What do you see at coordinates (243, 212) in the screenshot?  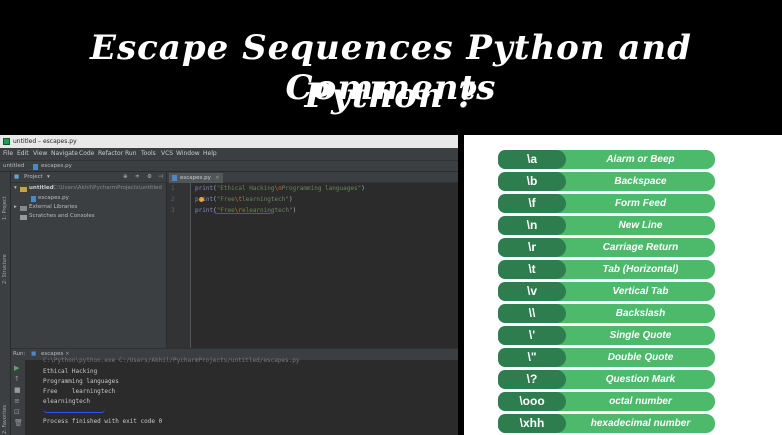 I see `underline-annotation` at bounding box center [243, 212].